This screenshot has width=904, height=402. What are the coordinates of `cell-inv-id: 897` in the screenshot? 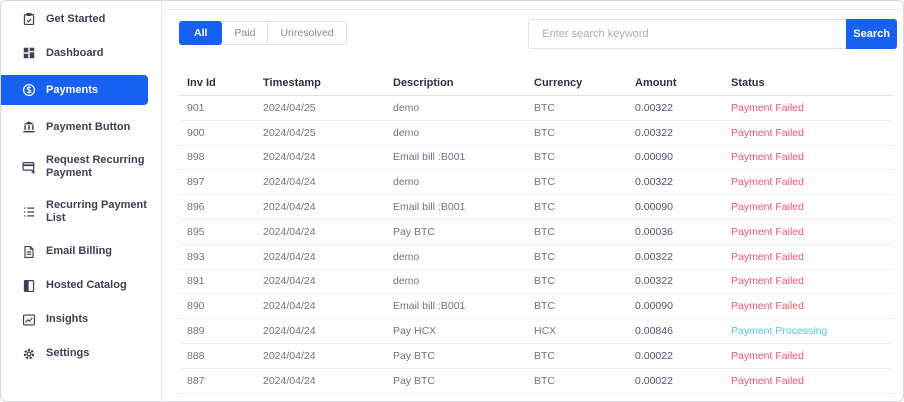 It's located at (196, 182).